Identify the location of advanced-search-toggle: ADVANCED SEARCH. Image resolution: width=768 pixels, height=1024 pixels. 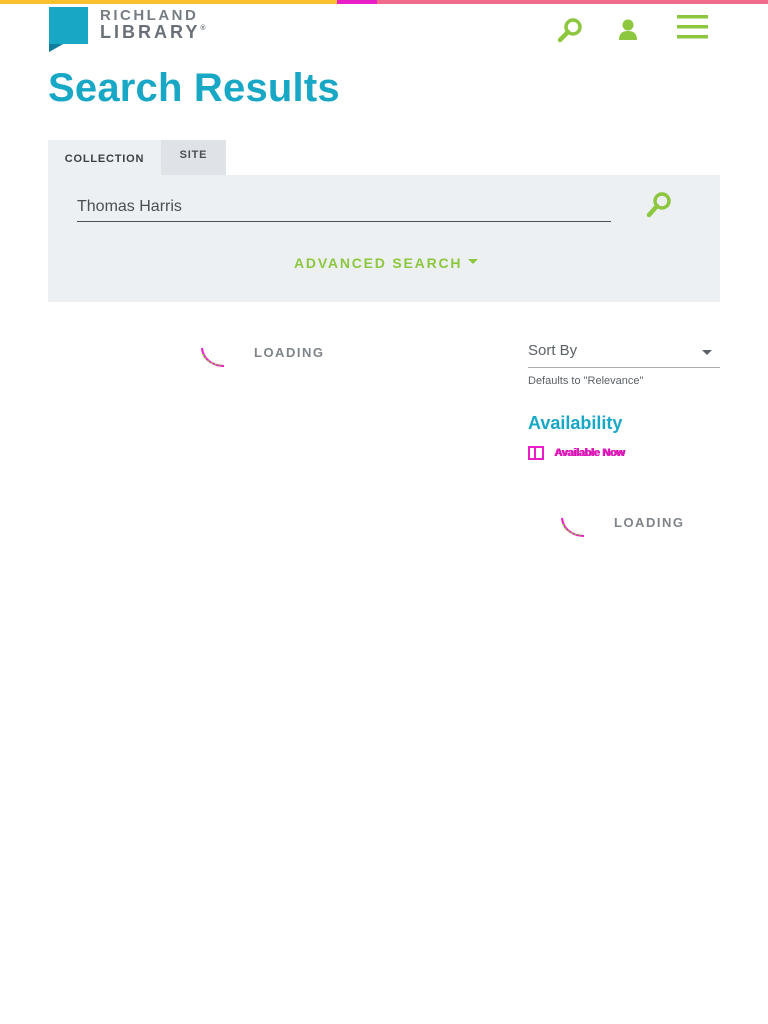
(386, 263).